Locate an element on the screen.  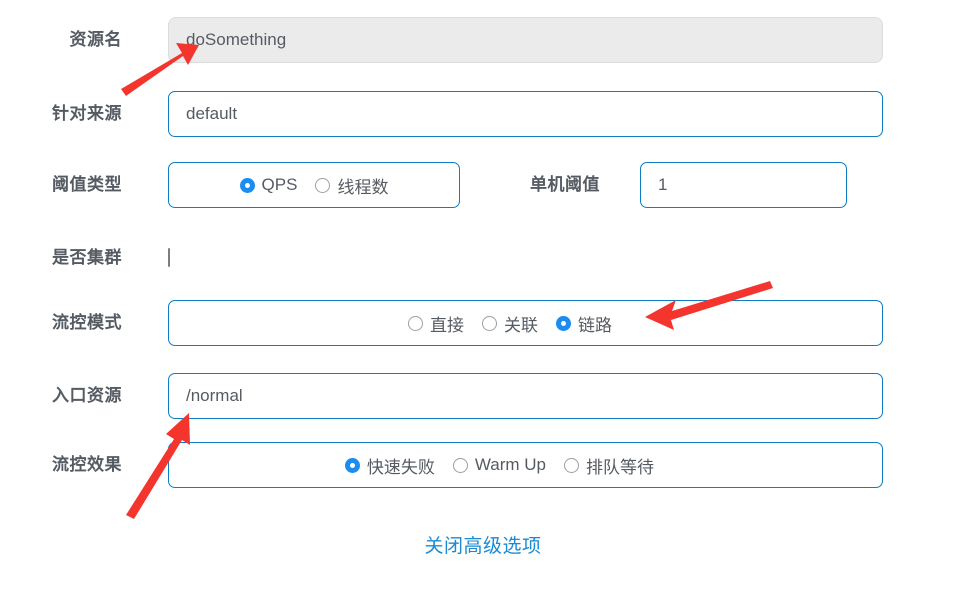
label-flow-mode: 流控模式 is located at coordinates (87, 322).